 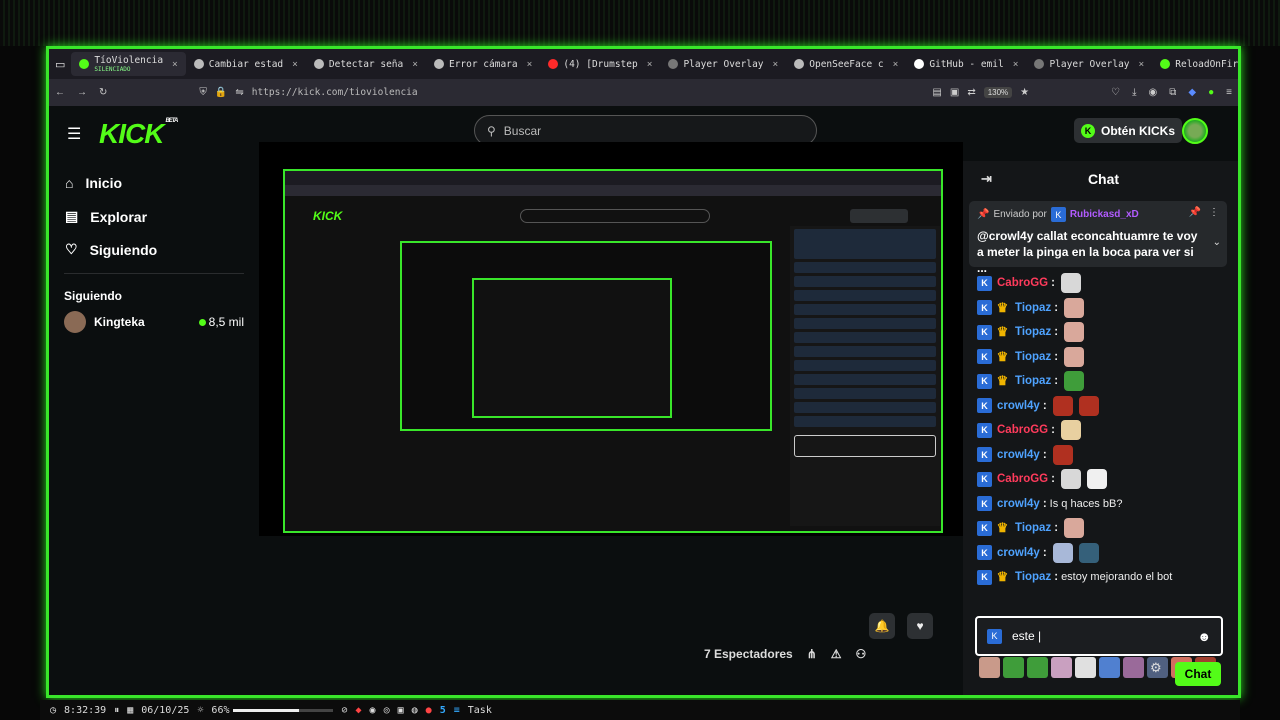 I want to click on menu-icon: ☰, so click(x=74, y=134).